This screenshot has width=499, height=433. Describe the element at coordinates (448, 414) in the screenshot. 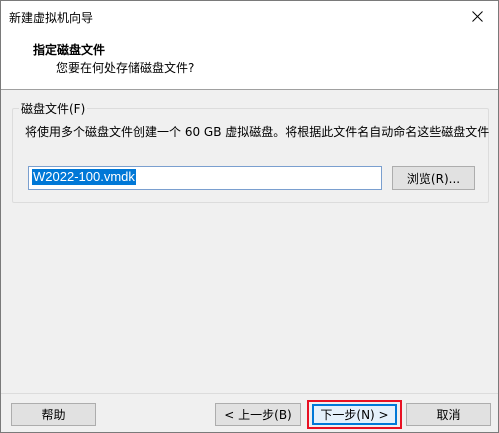

I see `cancel-button: 取消` at that location.